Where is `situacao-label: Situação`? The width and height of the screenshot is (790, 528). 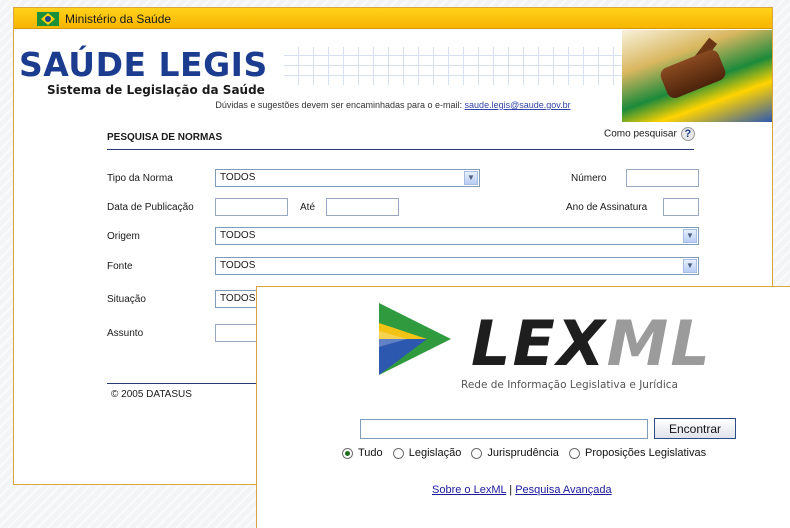
situacao-label: Situação is located at coordinates (126, 299).